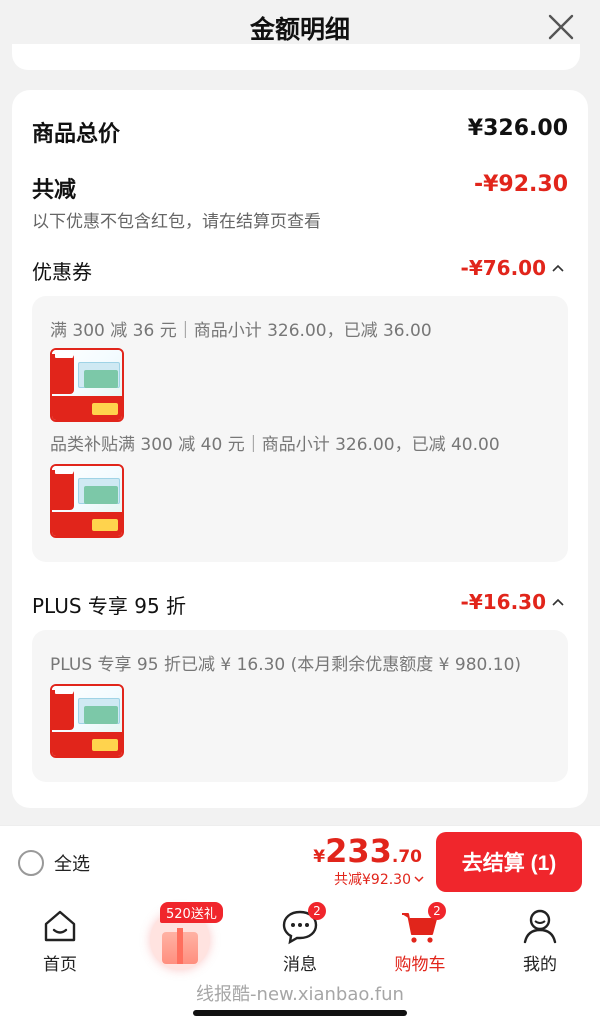 This screenshot has width=600, height=1028. What do you see at coordinates (300, 938) in the screenshot?
I see `tab-messages: 2 消息` at bounding box center [300, 938].